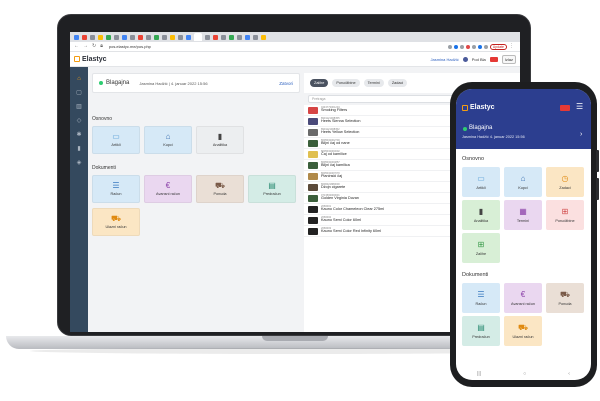 The width and height of the screenshot is (600, 401). What do you see at coordinates (479, 59) in the screenshot?
I see `branch-name: Pod Bla` at bounding box center [479, 59].